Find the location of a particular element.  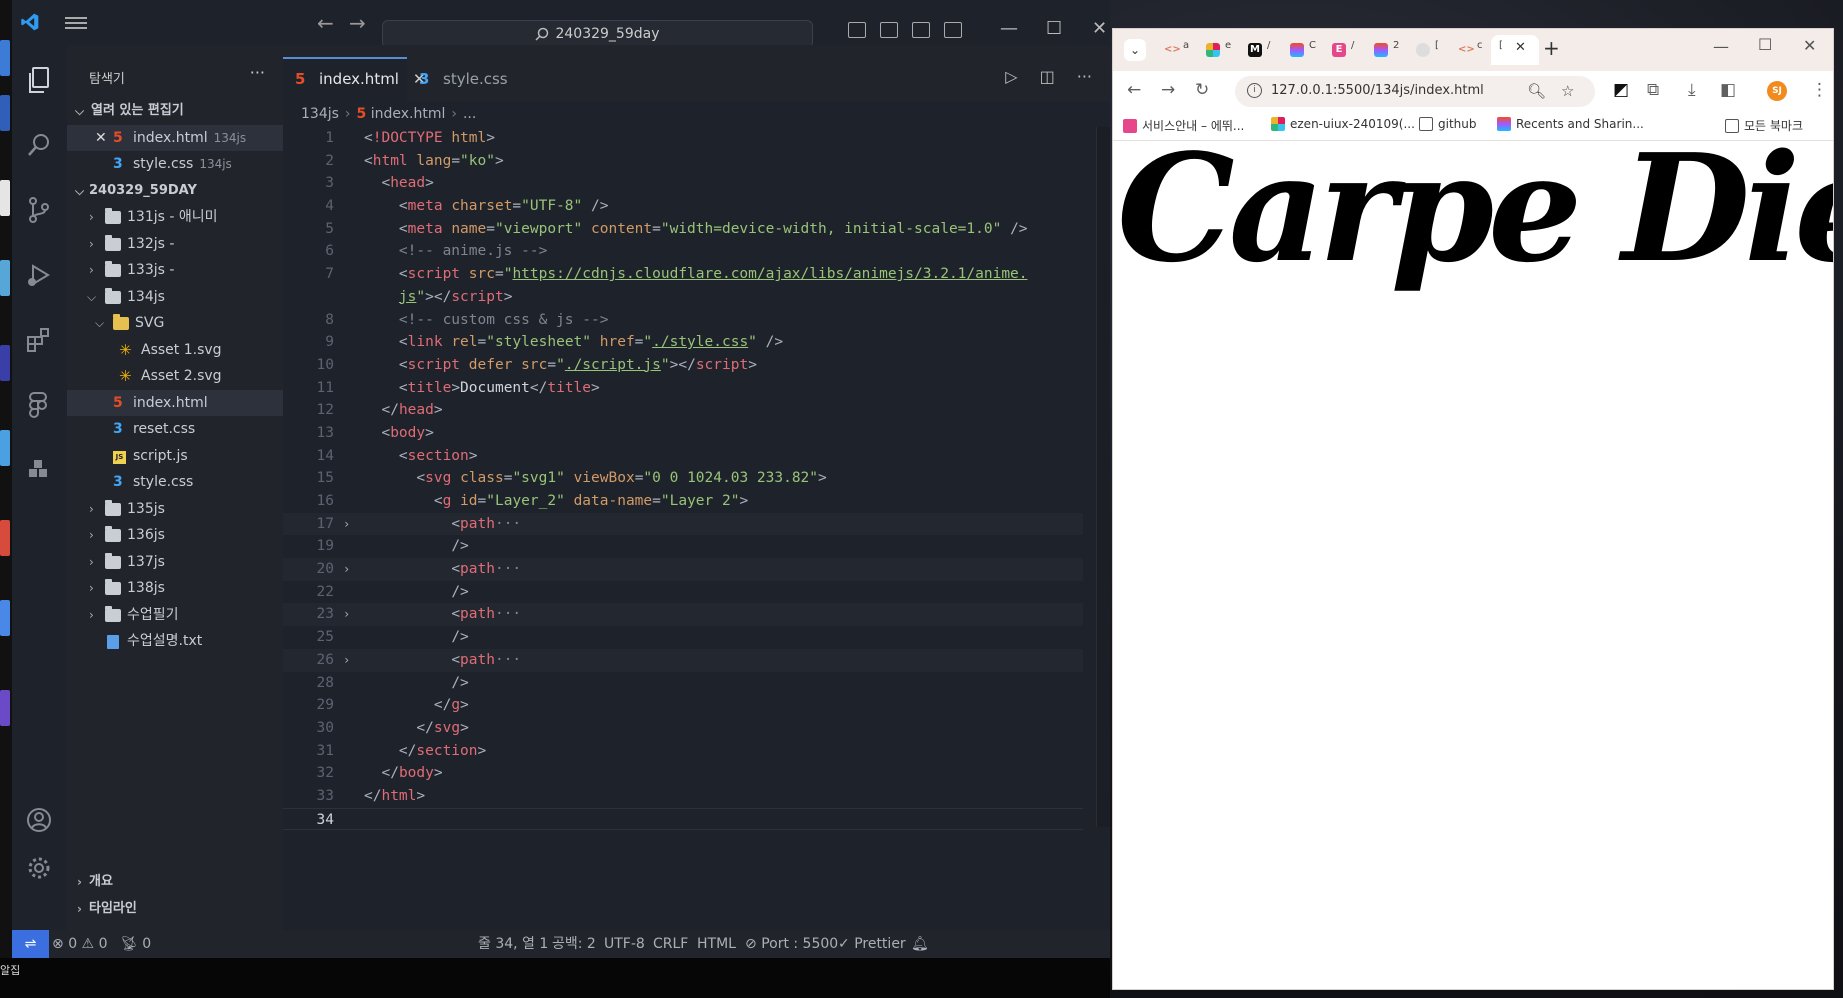

tree-file: 5 index.html is located at coordinates (175, 402).